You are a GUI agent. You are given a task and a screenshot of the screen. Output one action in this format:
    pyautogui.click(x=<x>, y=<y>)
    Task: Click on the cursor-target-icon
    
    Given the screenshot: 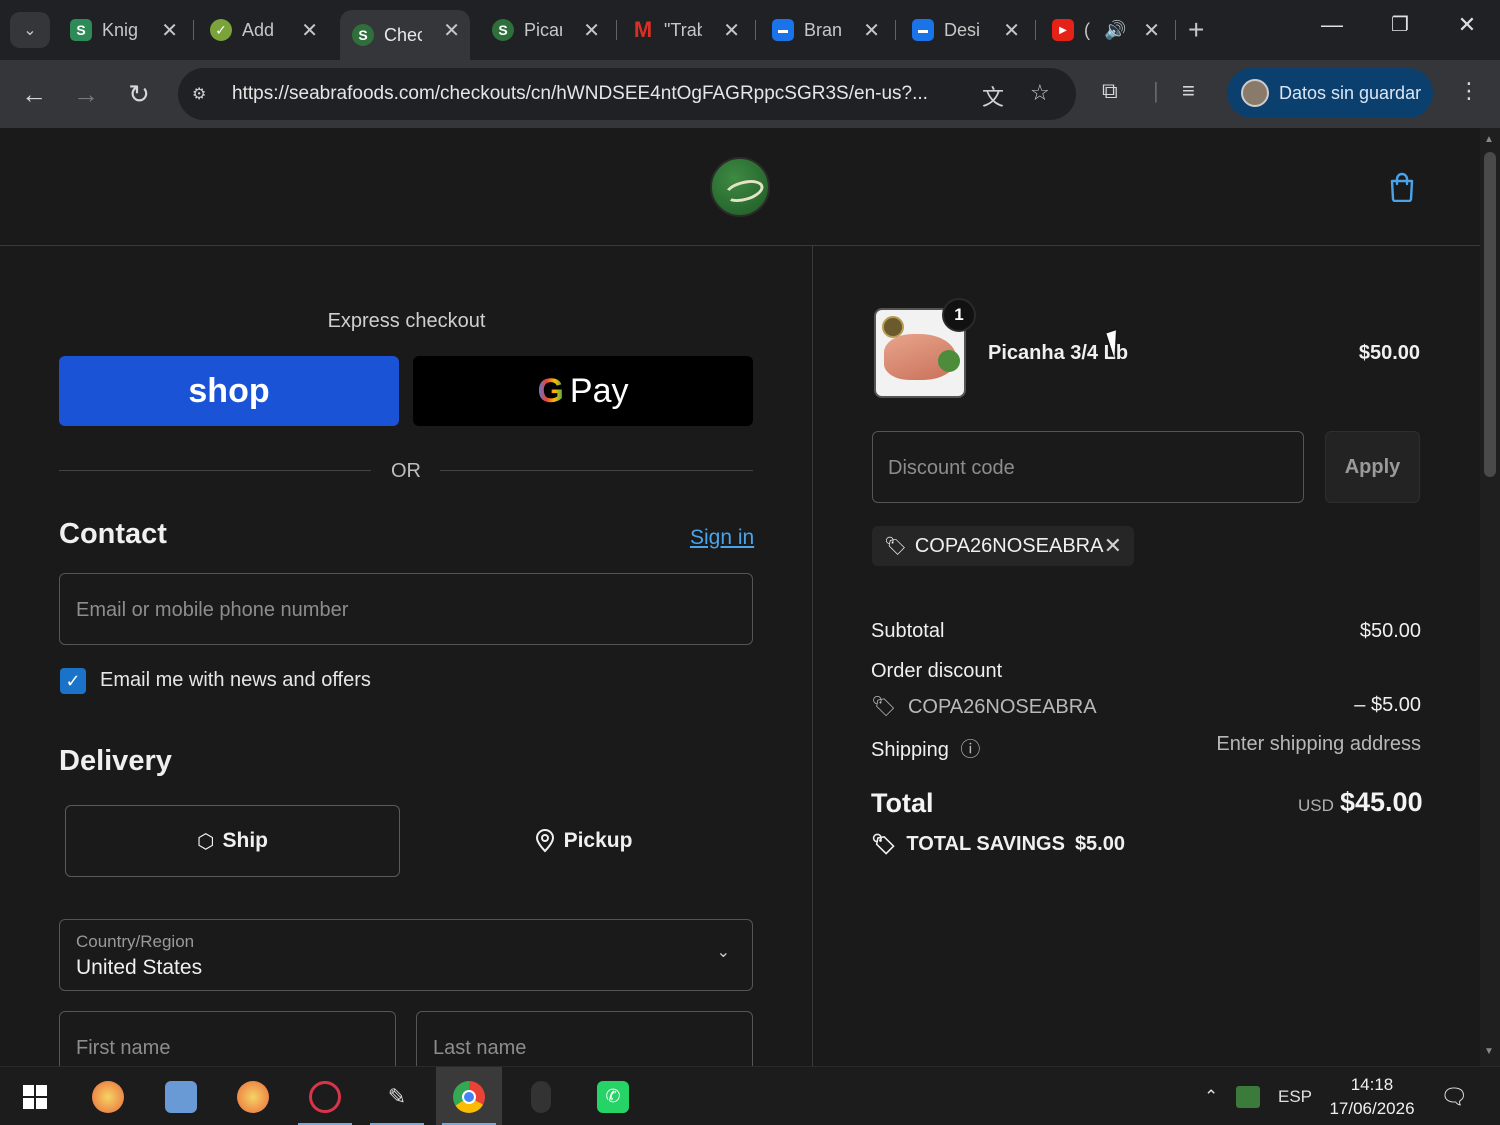 What is the action you would take?
    pyautogui.click(x=325, y=1096)
    